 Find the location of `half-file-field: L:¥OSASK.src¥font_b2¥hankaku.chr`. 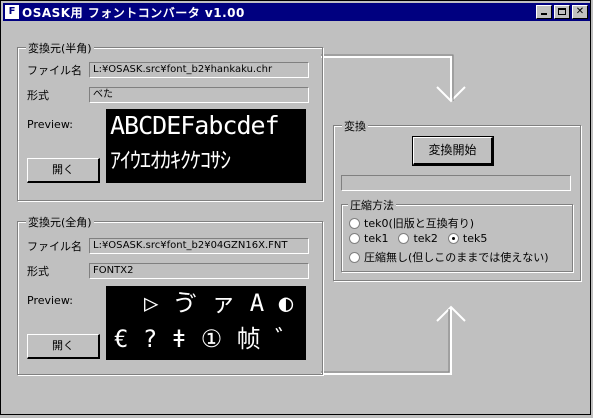

half-file-field: L:¥OSASK.src¥font_b2¥hankaku.chr is located at coordinates (199, 70).